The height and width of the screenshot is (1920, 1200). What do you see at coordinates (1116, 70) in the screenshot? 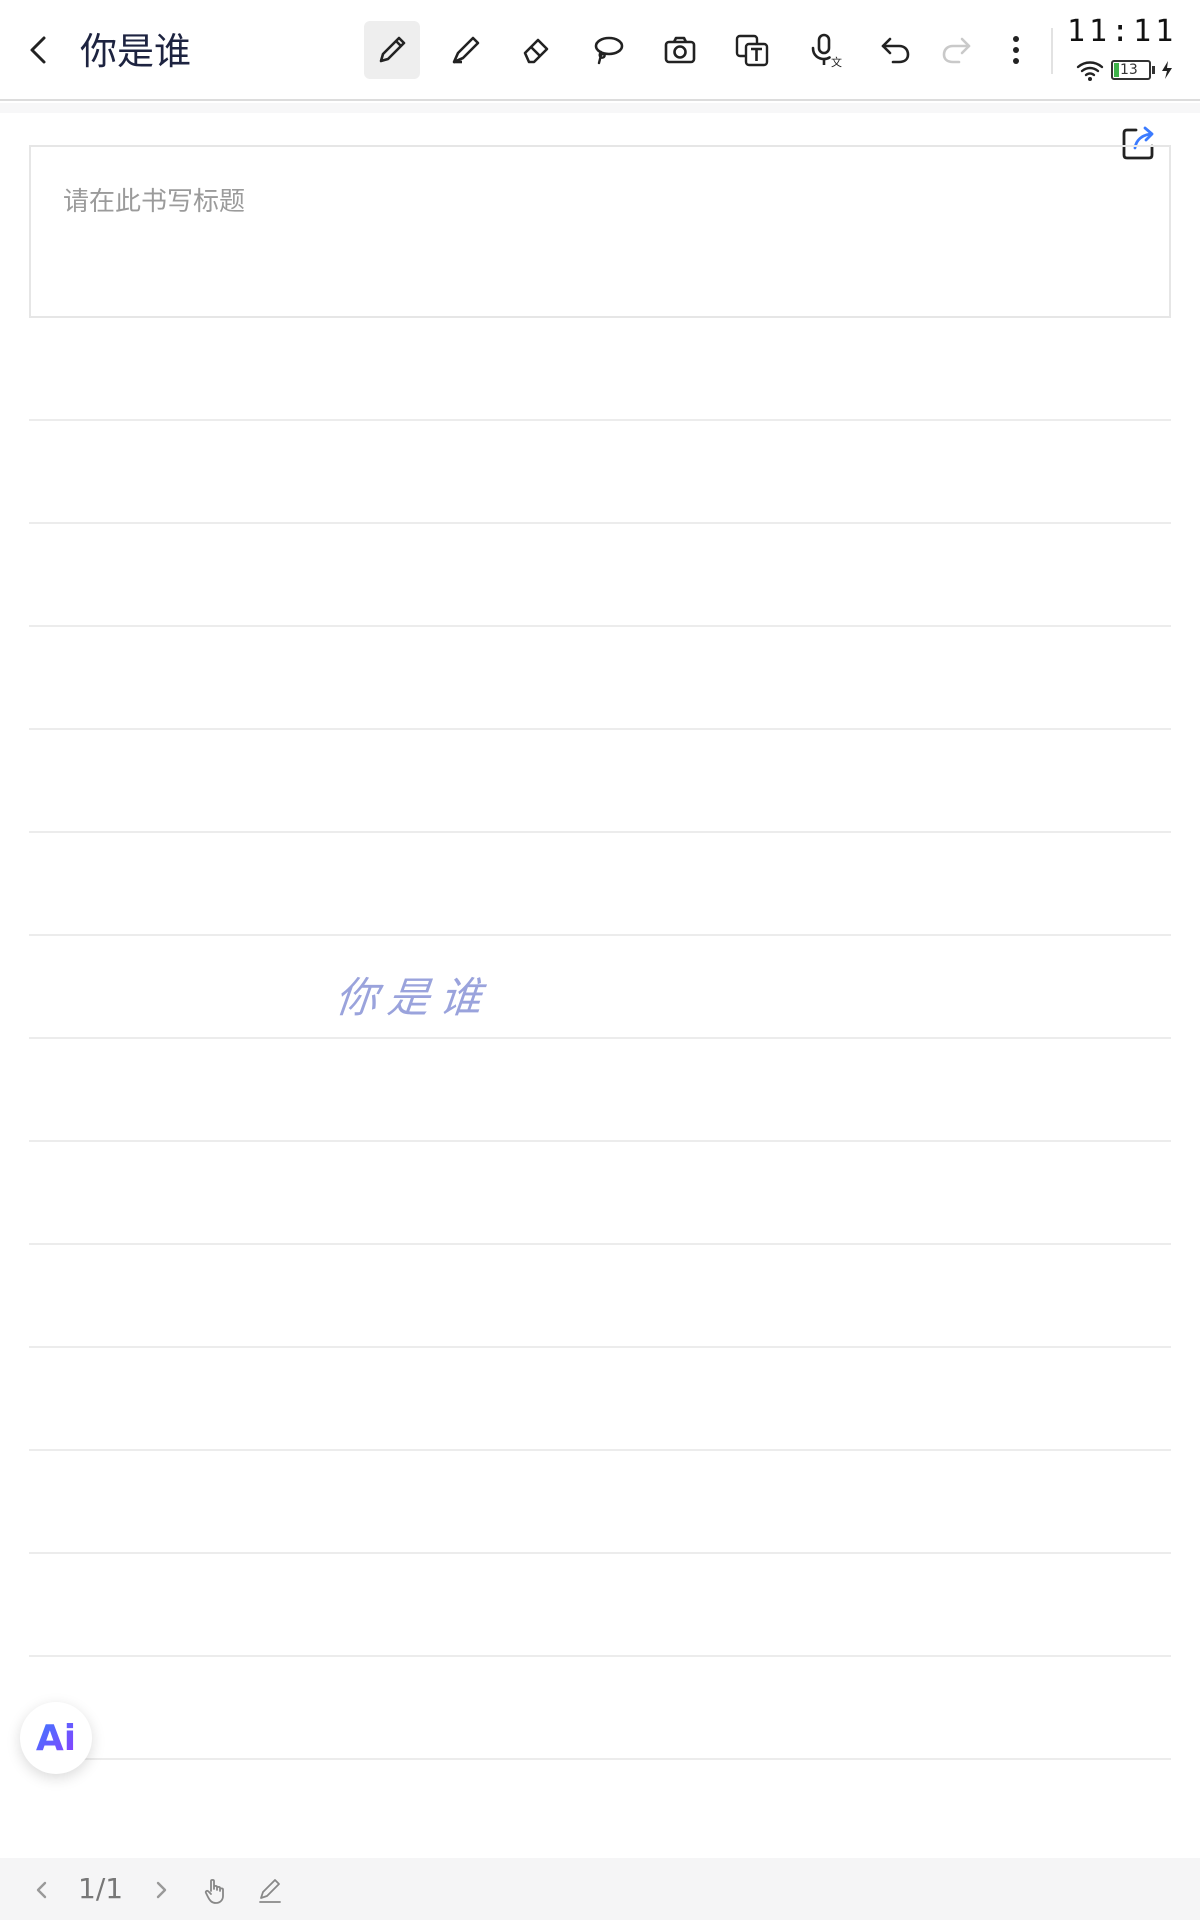
I see `battery-fill` at bounding box center [1116, 70].